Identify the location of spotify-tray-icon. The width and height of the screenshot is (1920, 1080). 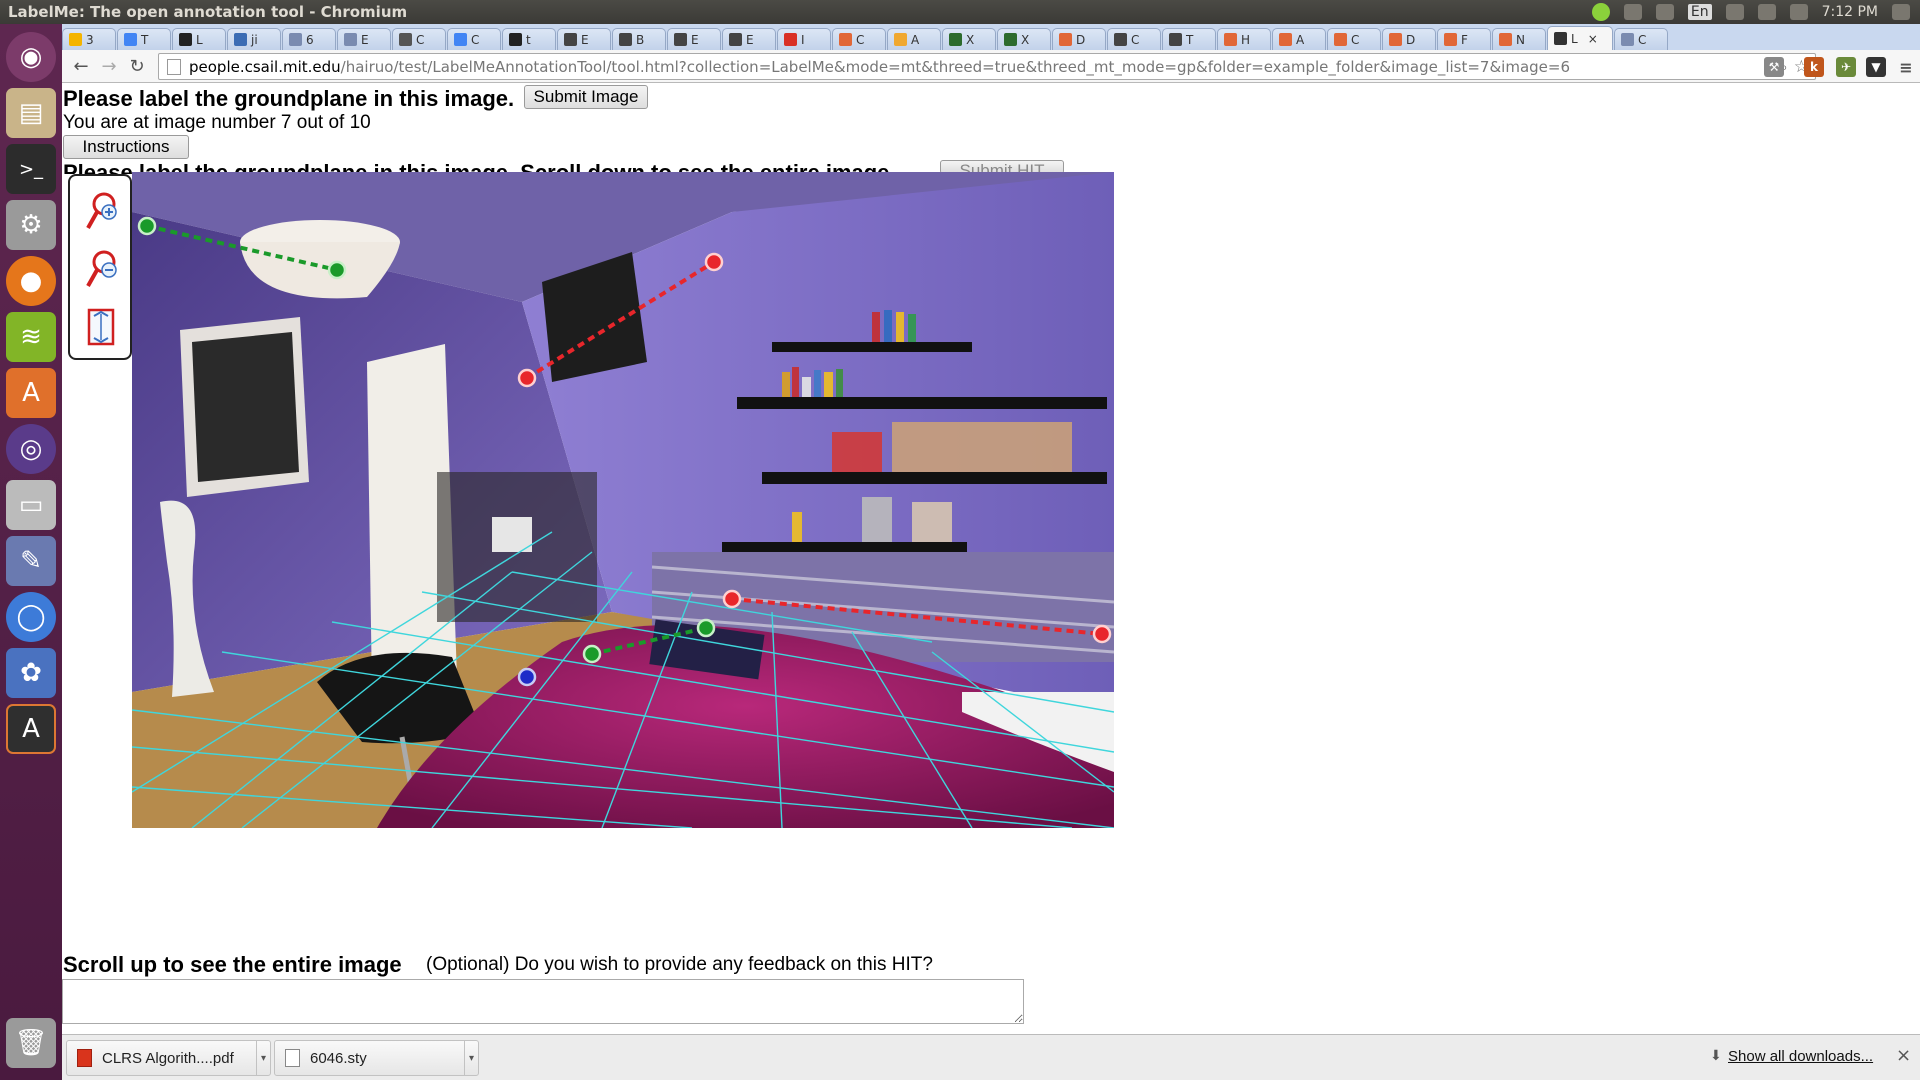
(1600, 12).